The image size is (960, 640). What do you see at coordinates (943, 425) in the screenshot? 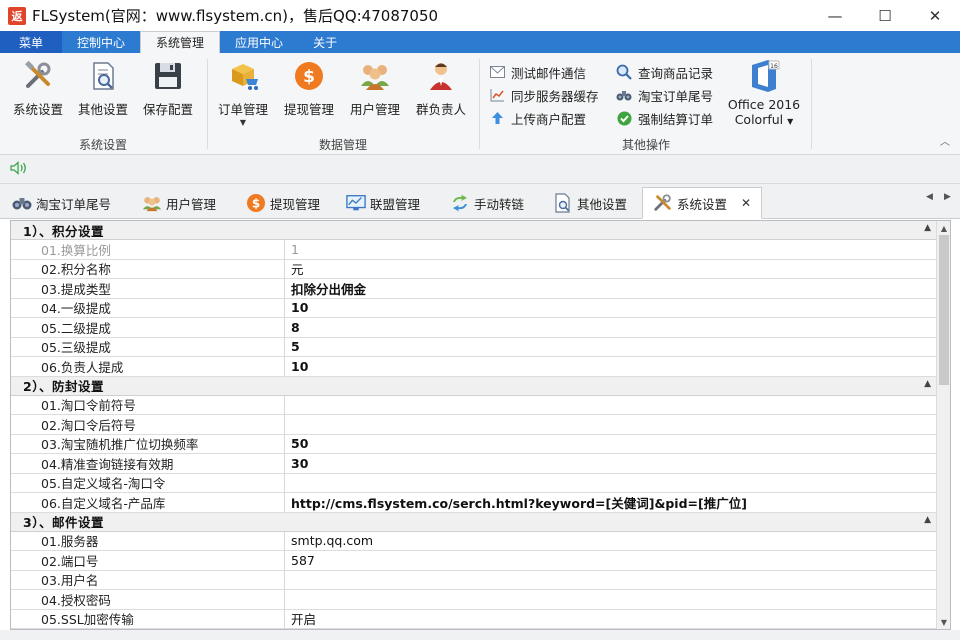
I see `vertical-scrollbar: ▲ ▼` at bounding box center [943, 425].